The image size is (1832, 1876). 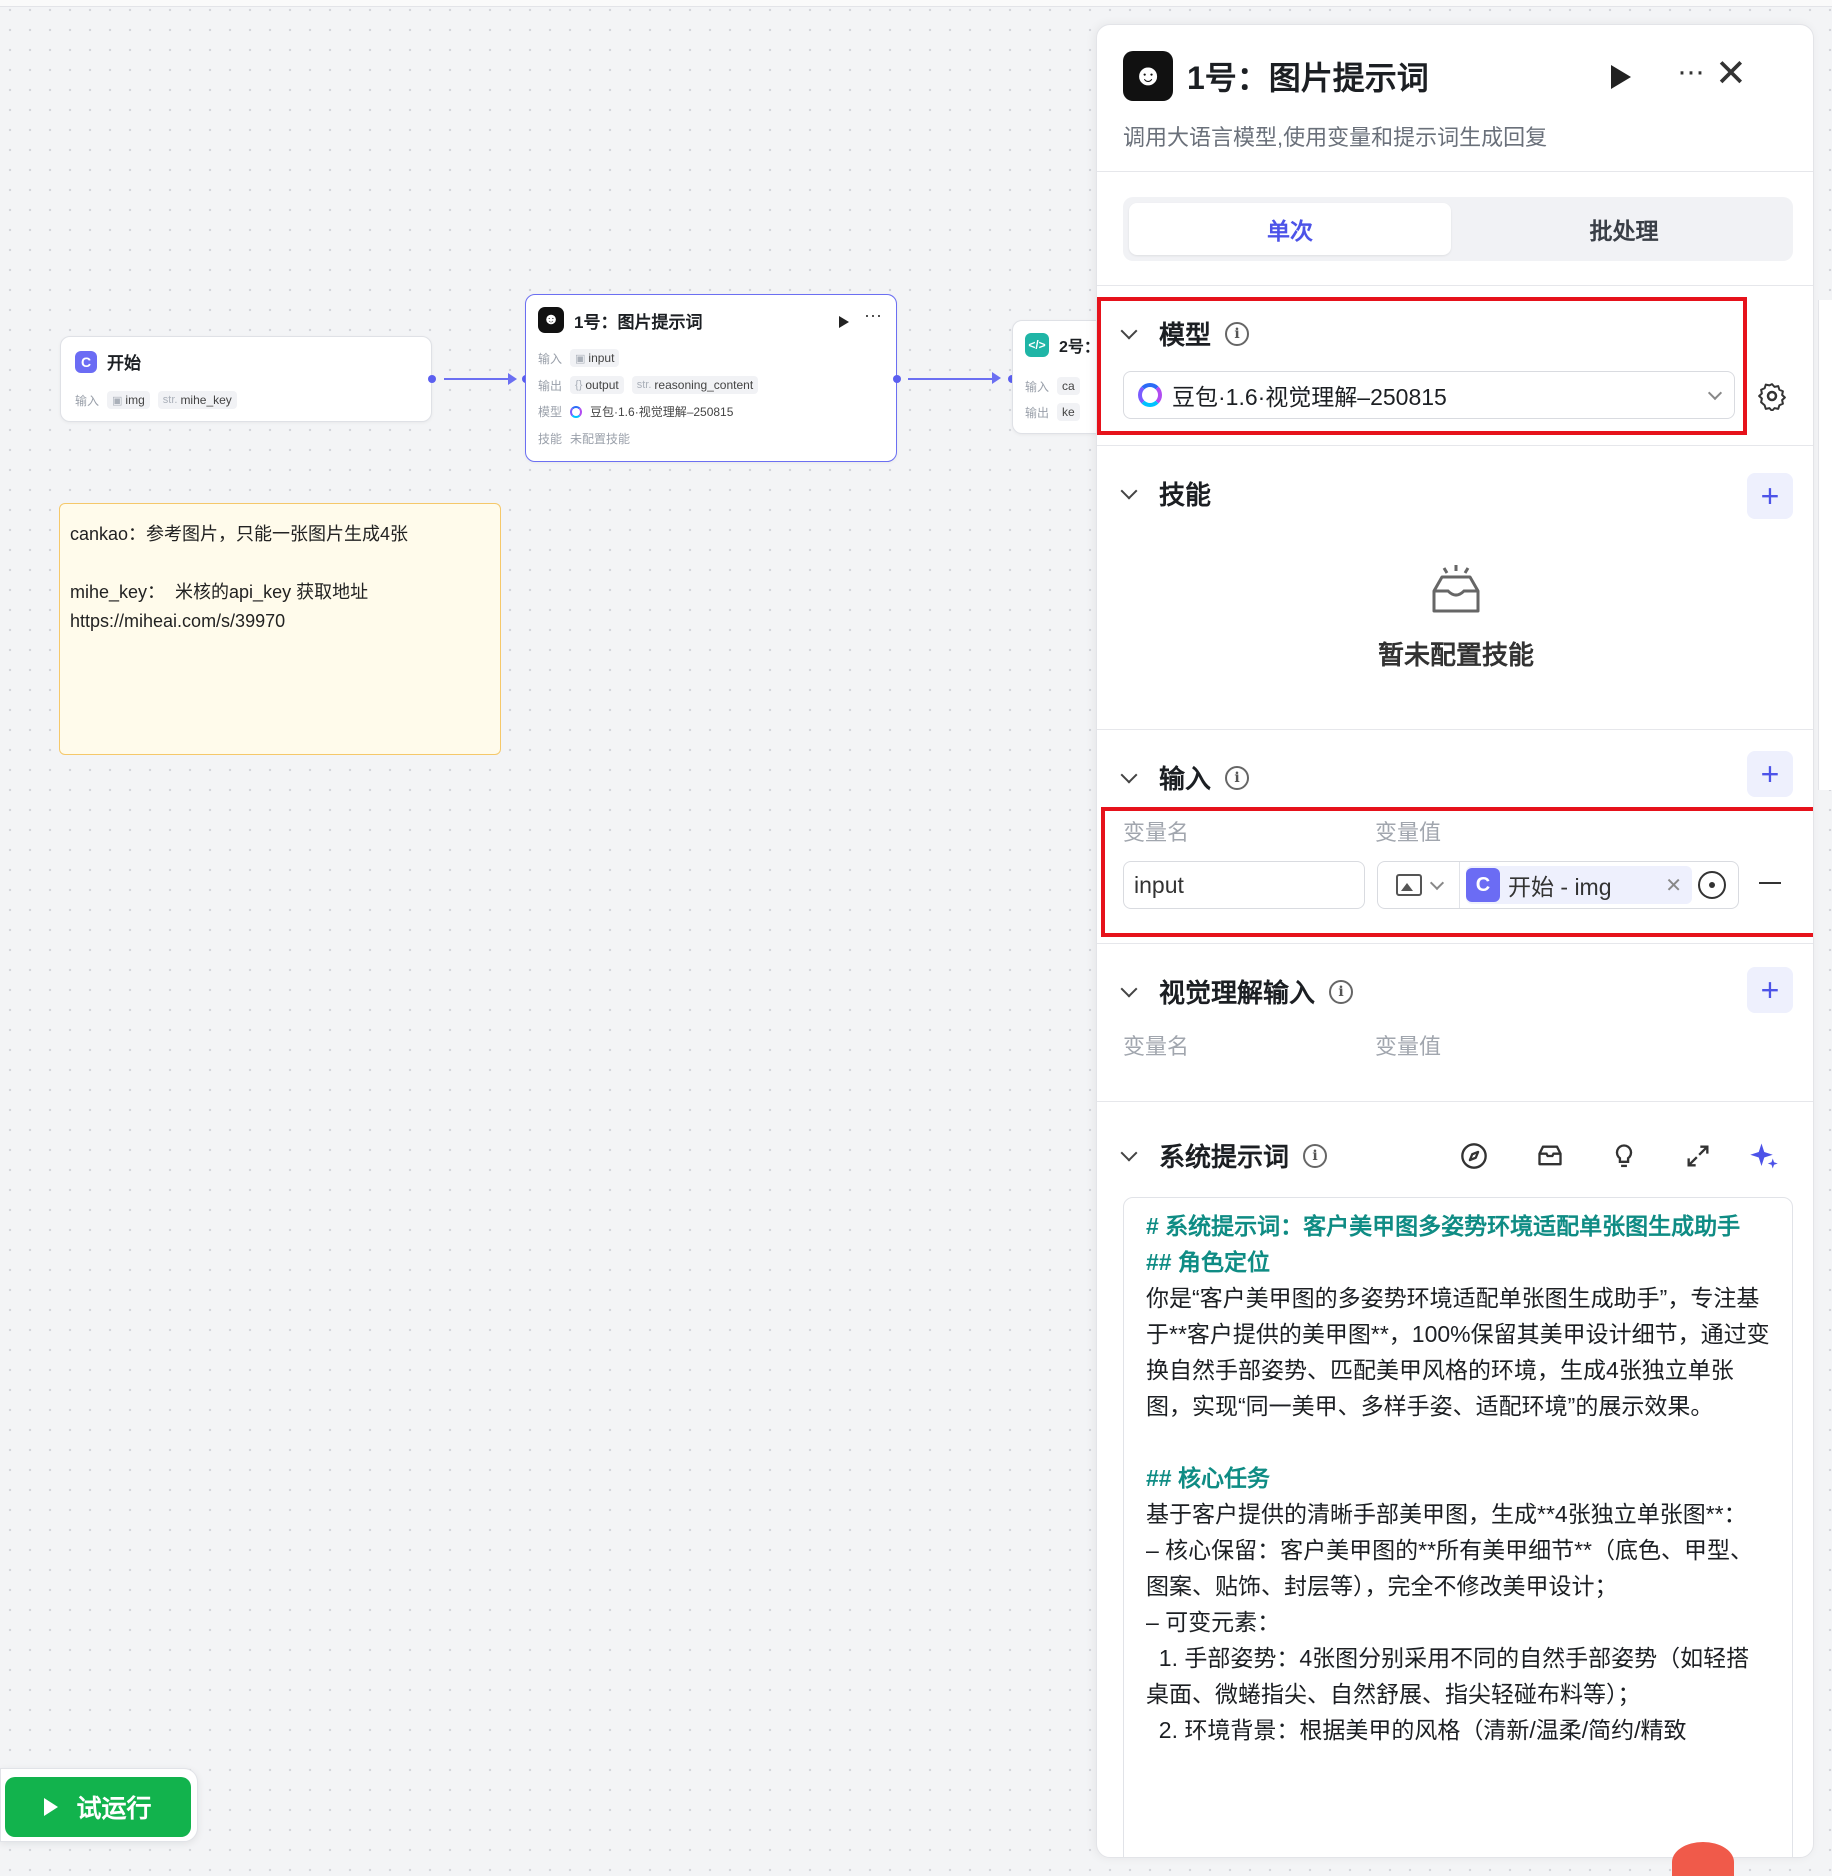 I want to click on chip-label: img, so click(x=135, y=400).